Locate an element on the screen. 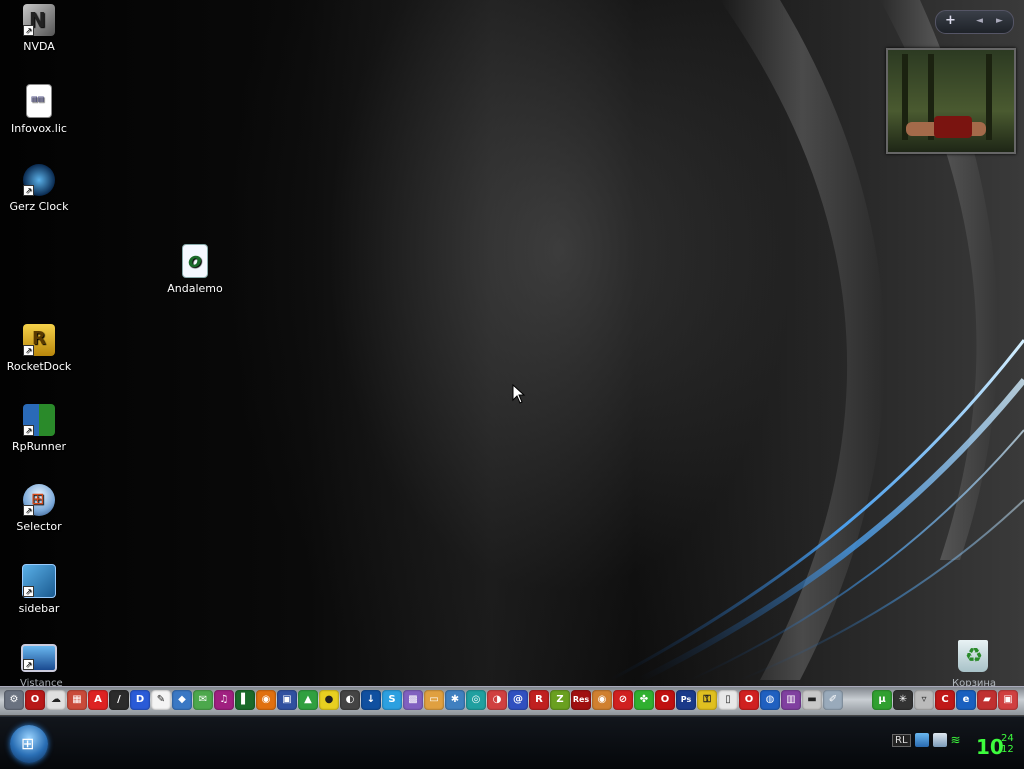 The width and height of the screenshot is (1024, 769). system-icon: ⚙ is located at coordinates (14, 700).